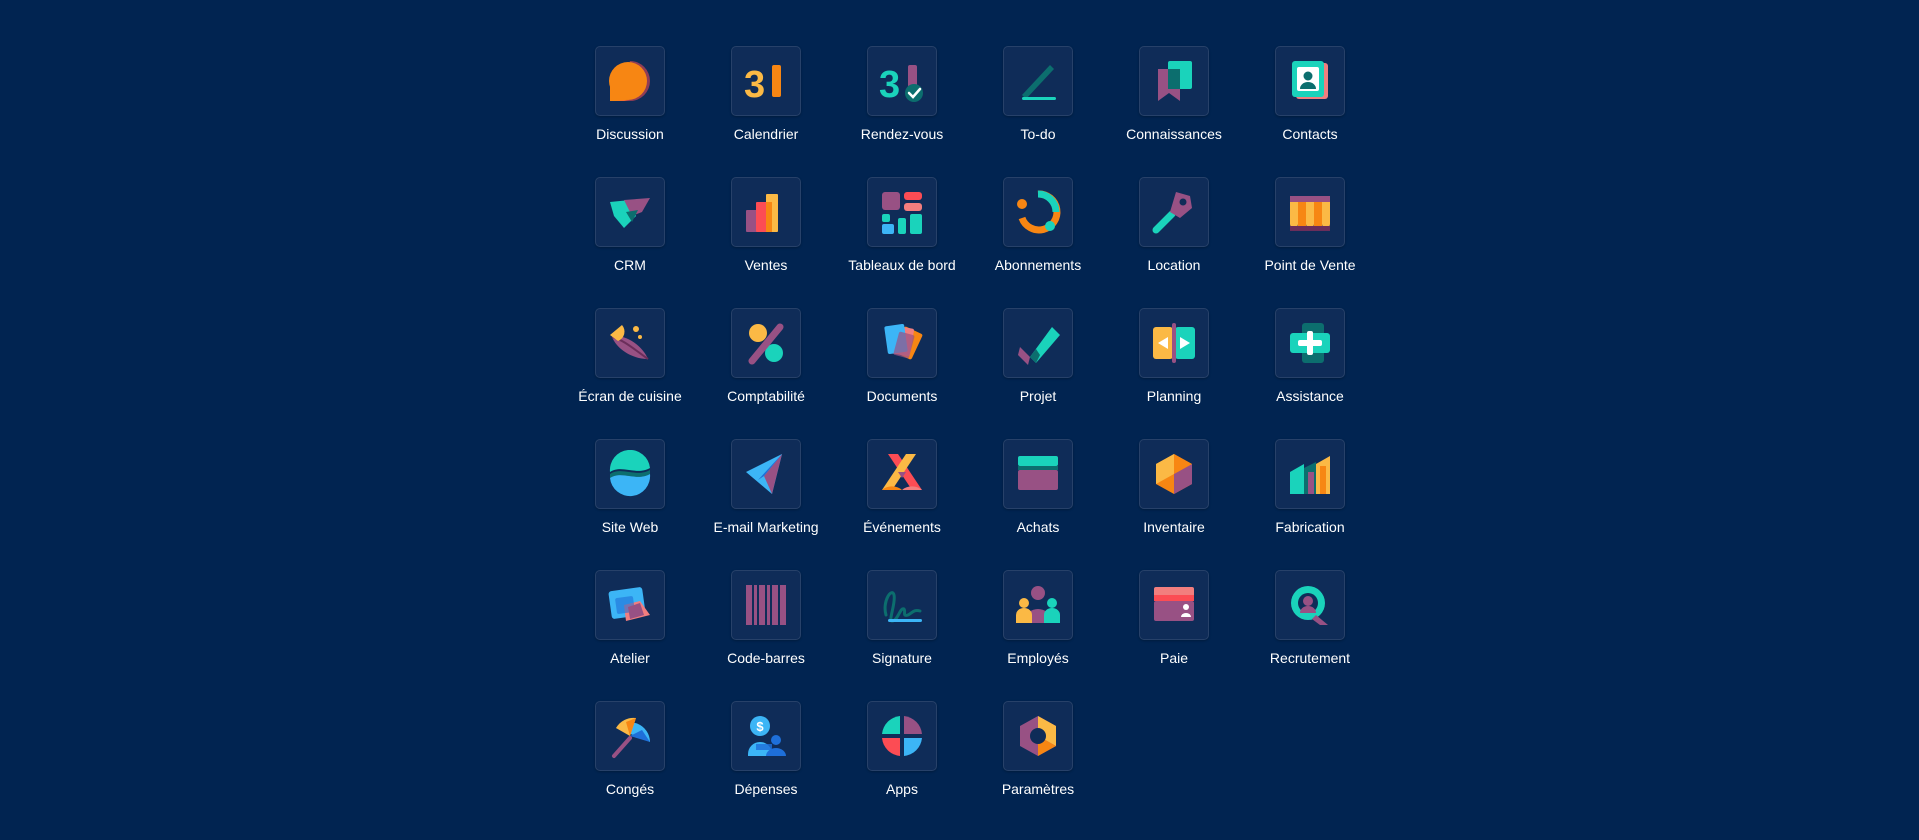 This screenshot has width=1919, height=840. I want to click on app-label: Paie, so click(1174, 658).